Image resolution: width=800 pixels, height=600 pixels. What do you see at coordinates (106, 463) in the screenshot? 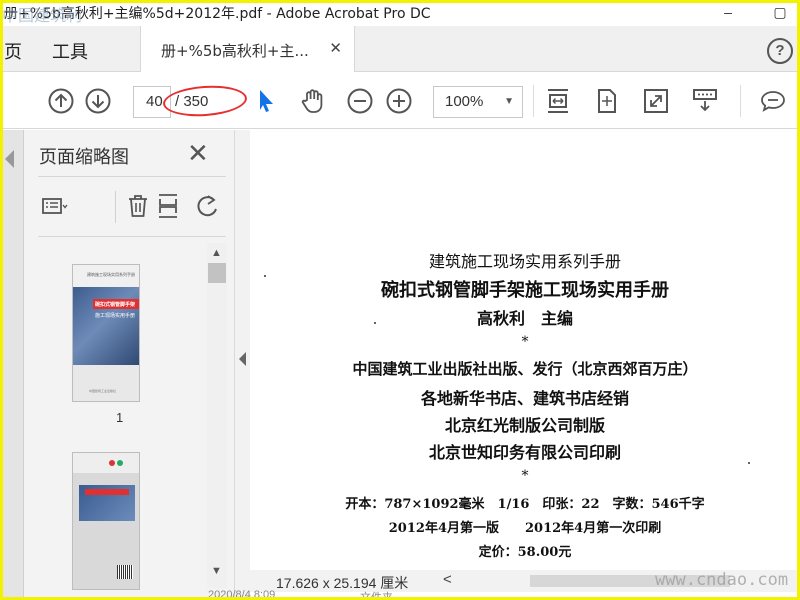
I see `back-cover-logo` at bounding box center [106, 463].